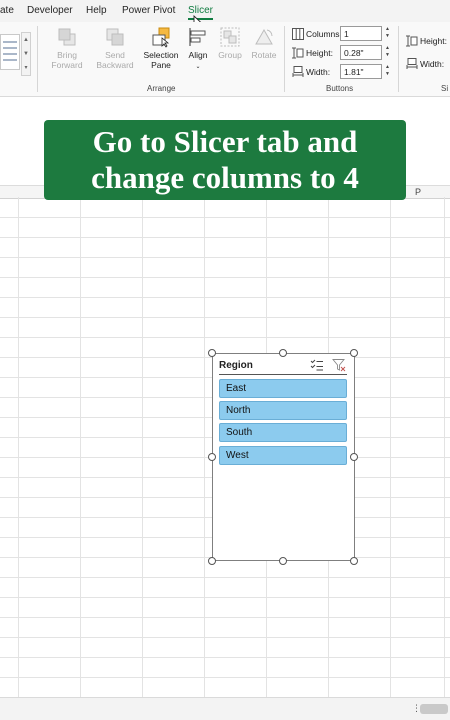 This screenshot has width=450, height=720. I want to click on align-label: Align, so click(198, 55).